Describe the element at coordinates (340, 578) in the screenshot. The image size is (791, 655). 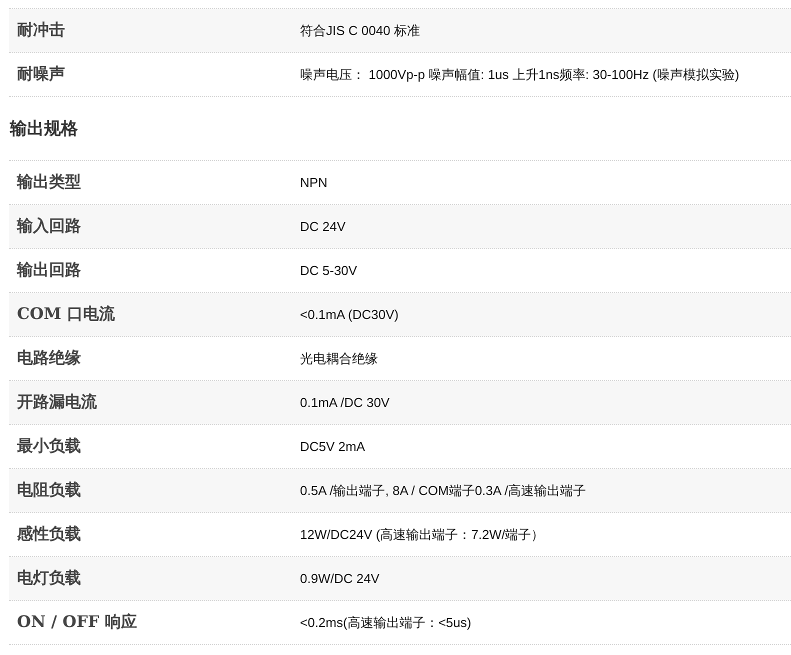
I see `spec-value: 0.9W/DC 24V` at that location.